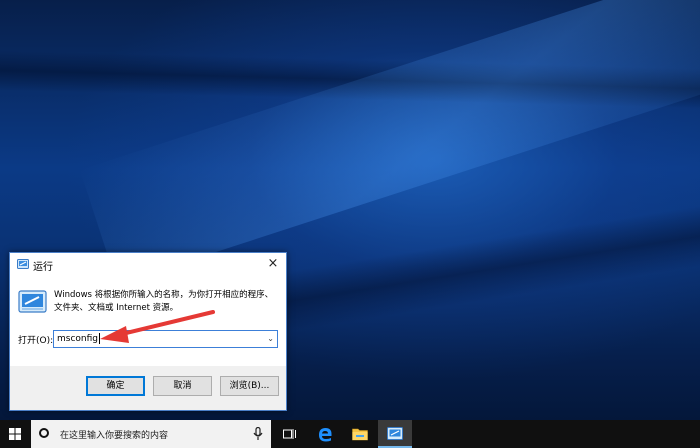  I want to click on dialog-title: 运行, so click(43, 267).